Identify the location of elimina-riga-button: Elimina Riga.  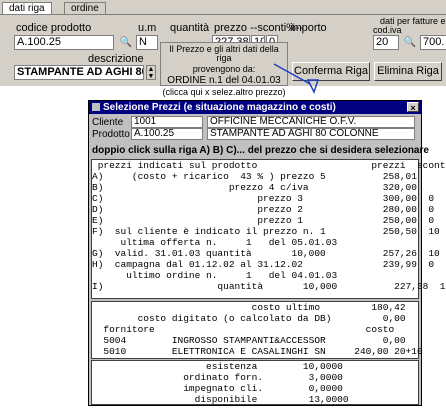
(408, 71).